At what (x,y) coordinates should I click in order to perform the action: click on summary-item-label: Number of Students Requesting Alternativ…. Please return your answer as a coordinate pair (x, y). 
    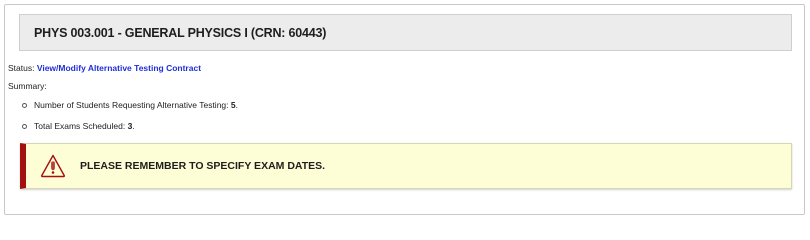
    Looking at the image, I should click on (132, 105).